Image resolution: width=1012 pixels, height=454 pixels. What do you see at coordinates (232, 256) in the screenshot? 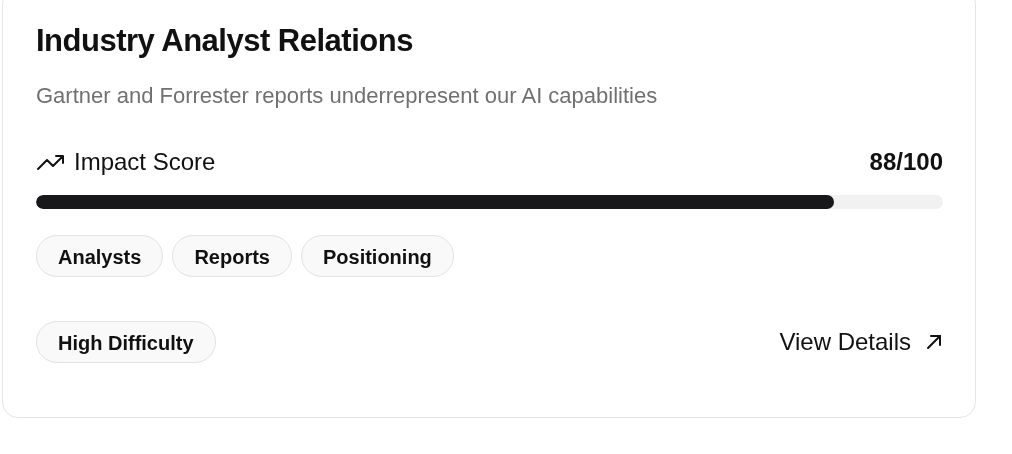
I see `tag: Reports` at bounding box center [232, 256].